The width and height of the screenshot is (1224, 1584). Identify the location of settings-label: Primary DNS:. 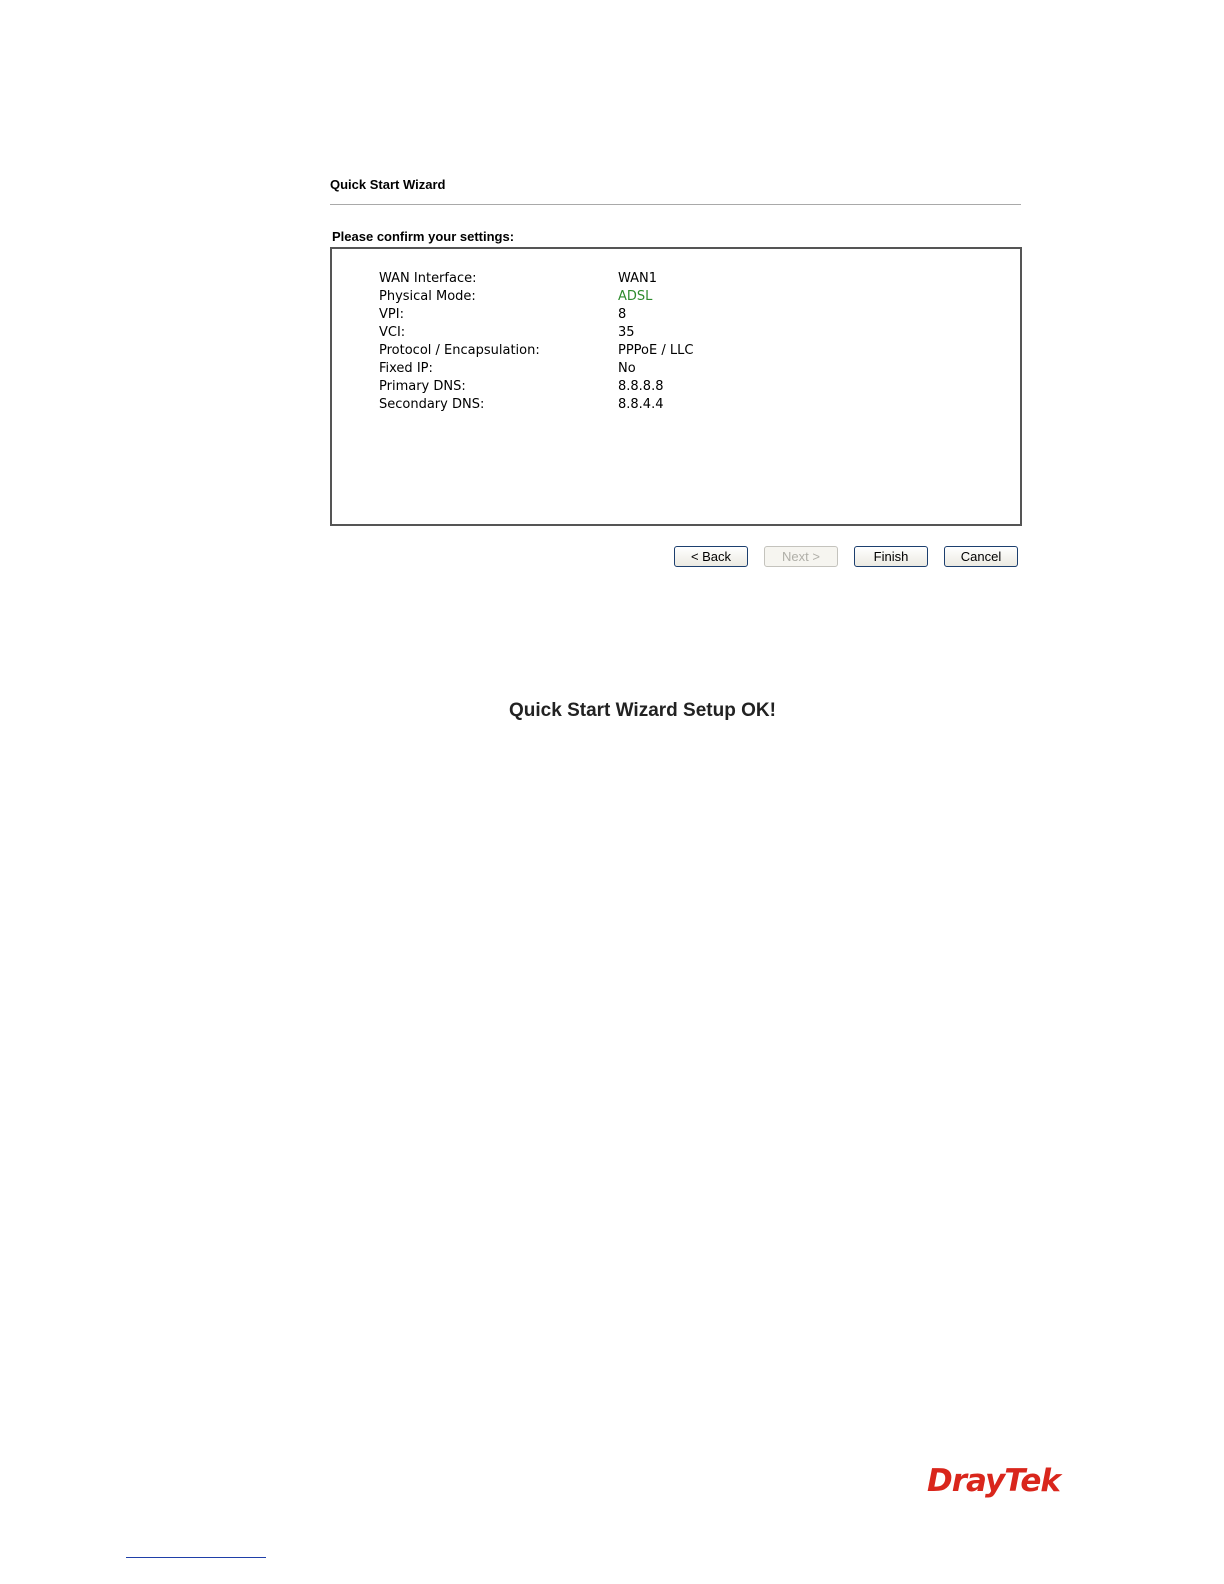
(422, 386).